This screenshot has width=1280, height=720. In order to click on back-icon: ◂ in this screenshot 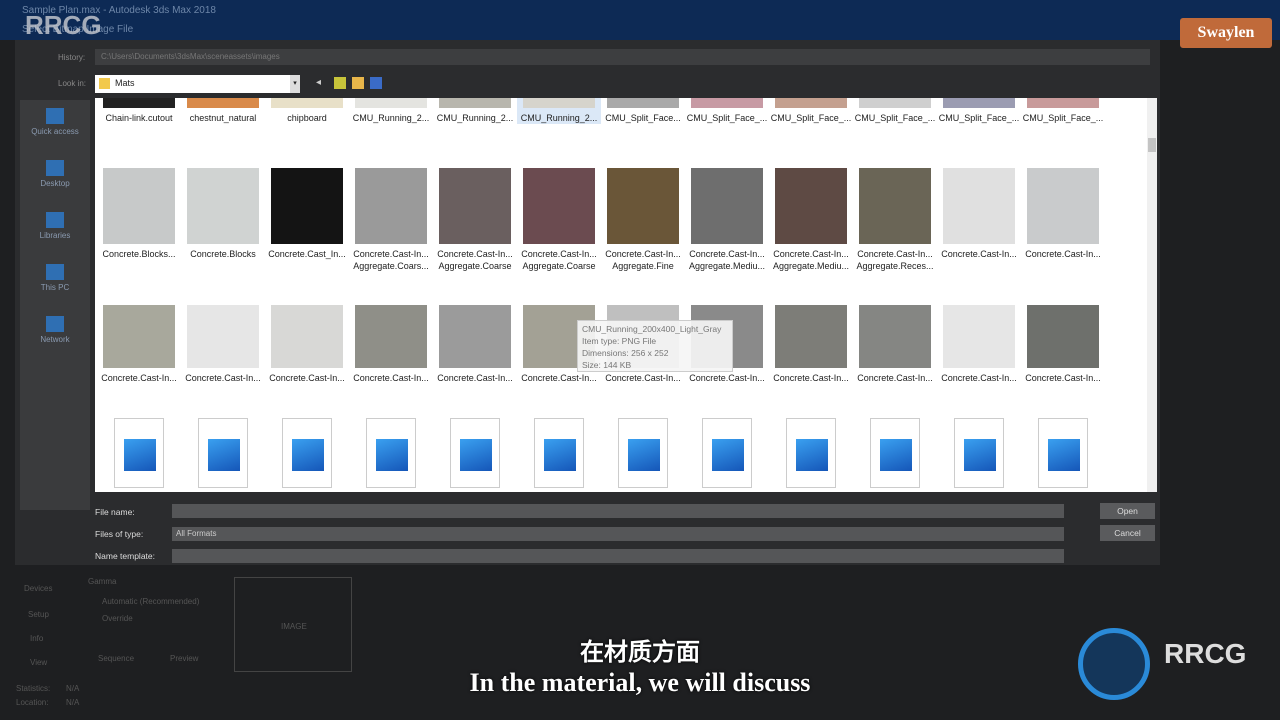, I will do `click(322, 83)`.